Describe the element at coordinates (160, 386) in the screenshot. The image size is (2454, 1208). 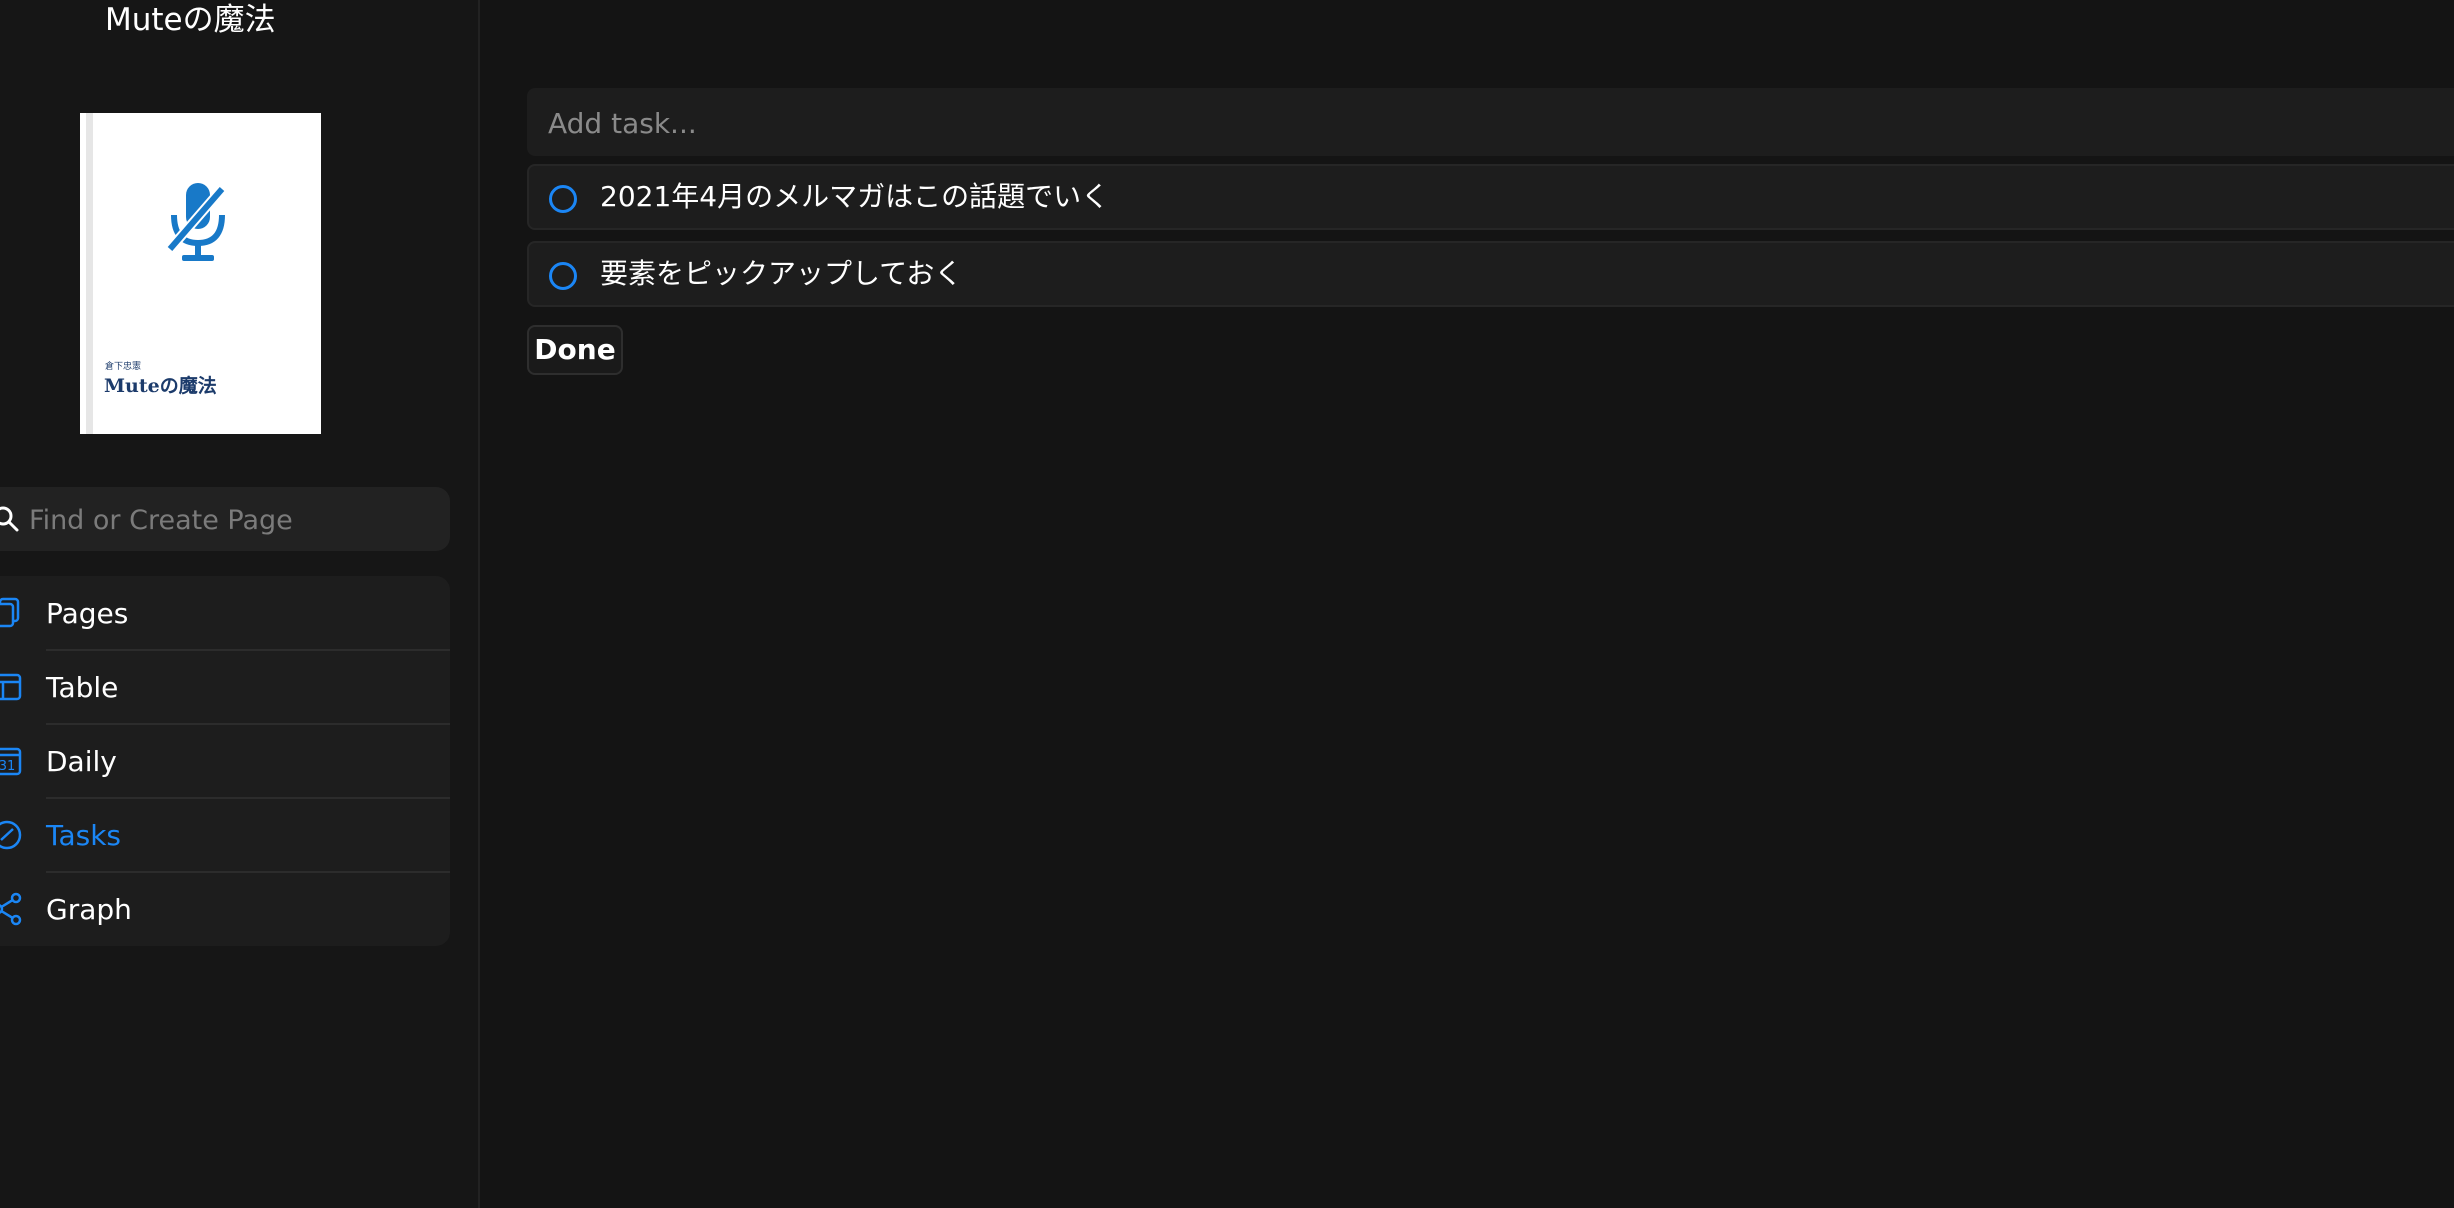
I see `cover-title: Muteの魔法` at that location.